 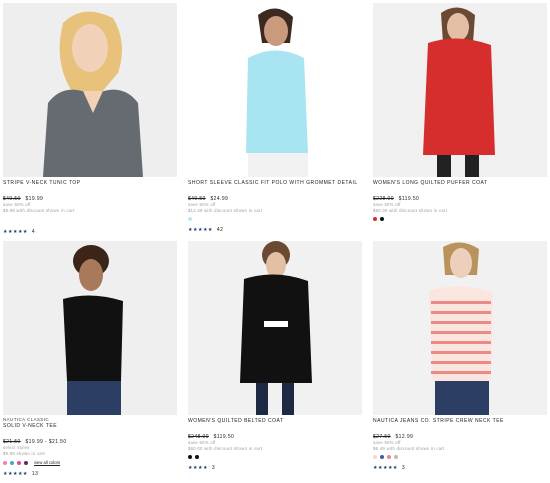 What do you see at coordinates (275, 230) in the screenshot?
I see `rating: ★★★★★ 42` at bounding box center [275, 230].